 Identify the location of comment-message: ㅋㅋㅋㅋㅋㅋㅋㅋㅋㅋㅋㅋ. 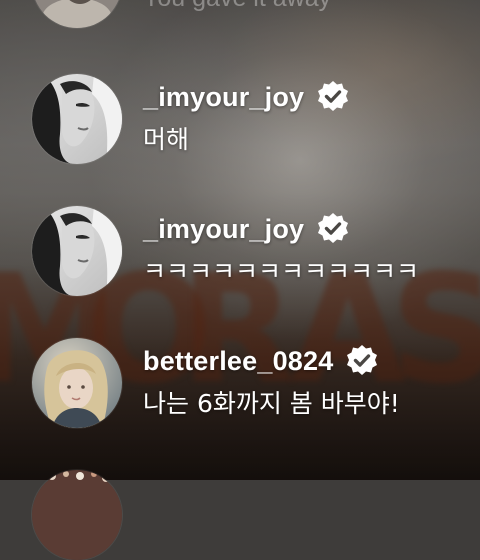
(281, 271).